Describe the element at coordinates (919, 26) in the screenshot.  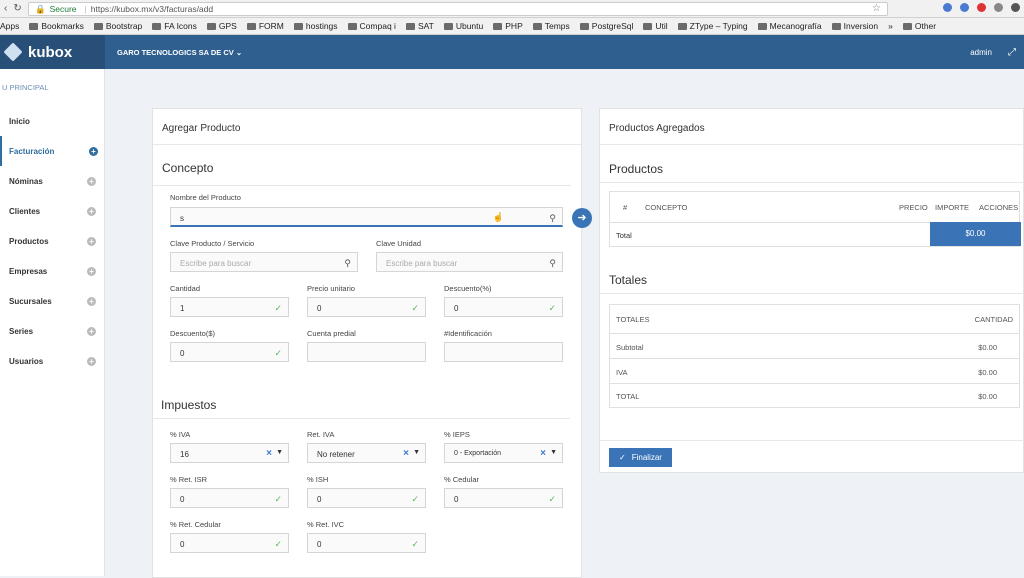
I see `bookmark-item: Other` at that location.